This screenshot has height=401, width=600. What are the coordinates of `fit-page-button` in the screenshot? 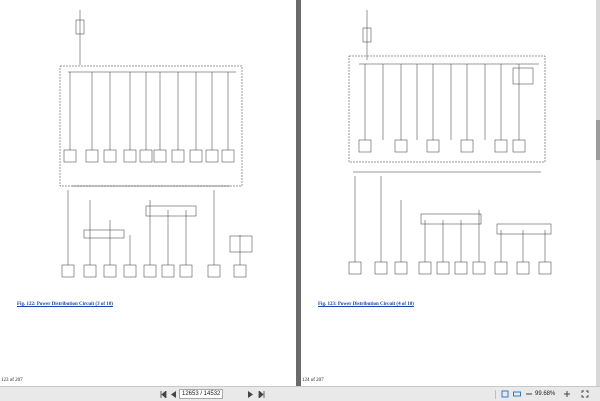 It's located at (505, 394).